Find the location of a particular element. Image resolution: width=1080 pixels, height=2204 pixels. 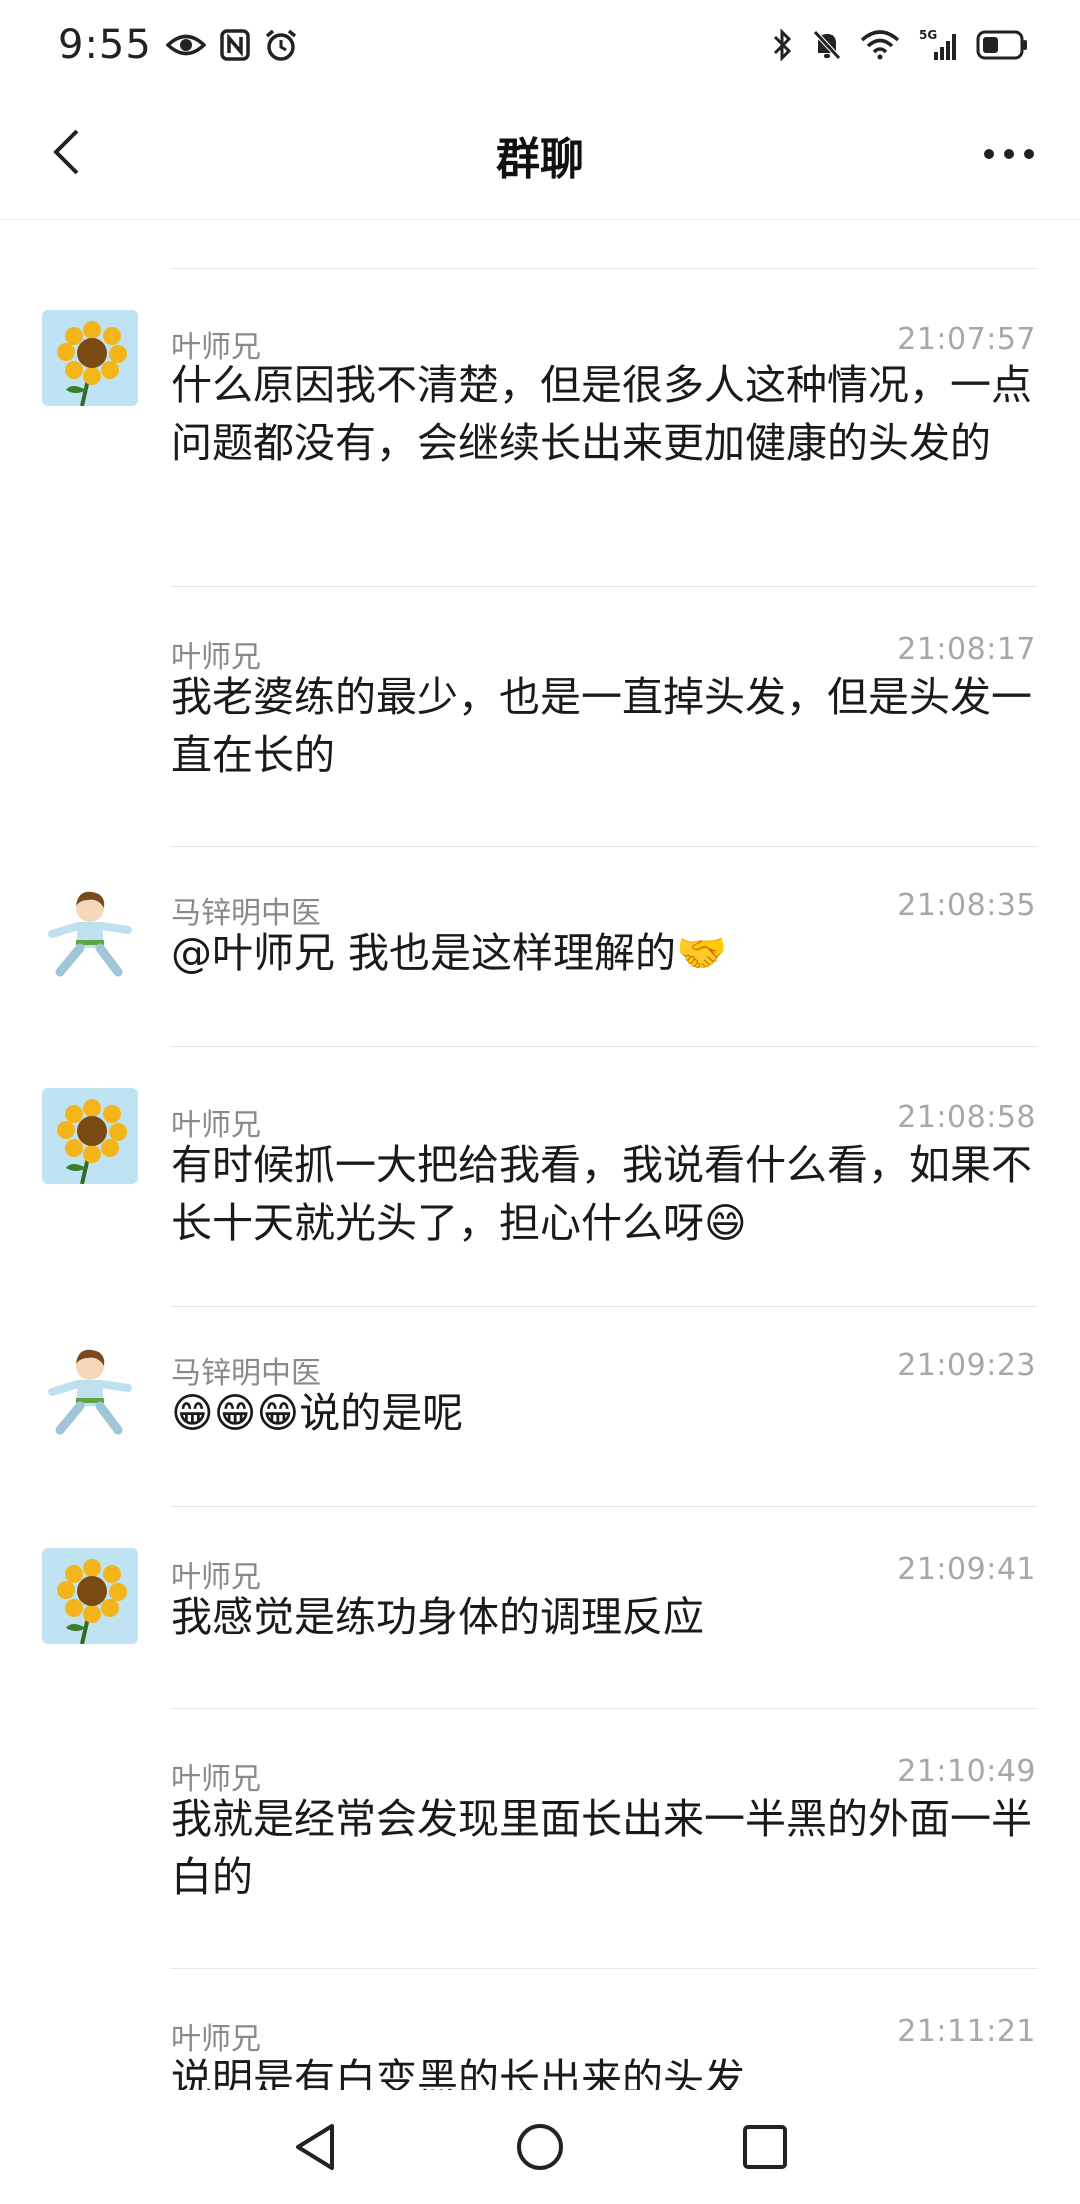

mute-icon is located at coordinates (827, 45).